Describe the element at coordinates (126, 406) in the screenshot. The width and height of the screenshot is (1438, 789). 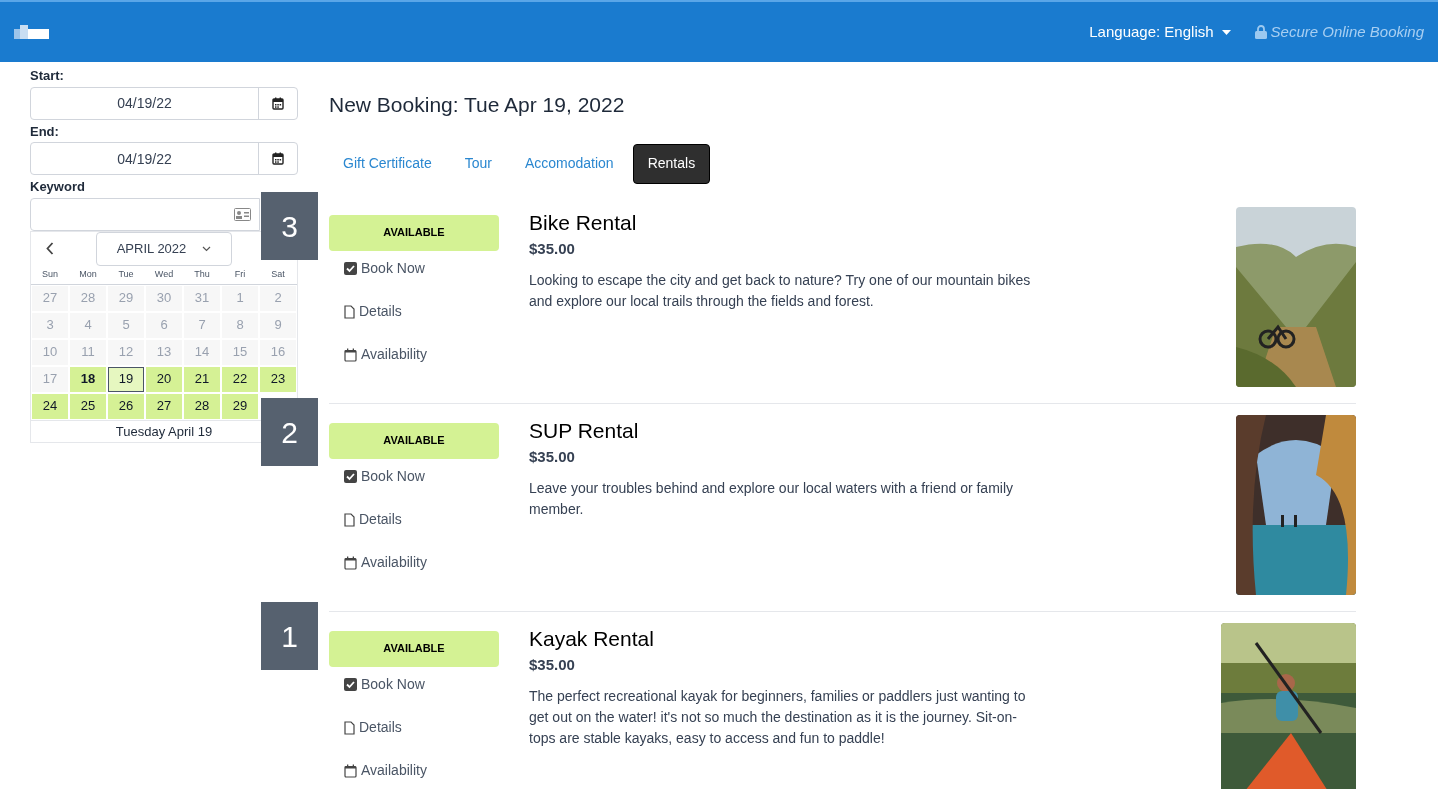
I see `calendar-day: 26` at that location.